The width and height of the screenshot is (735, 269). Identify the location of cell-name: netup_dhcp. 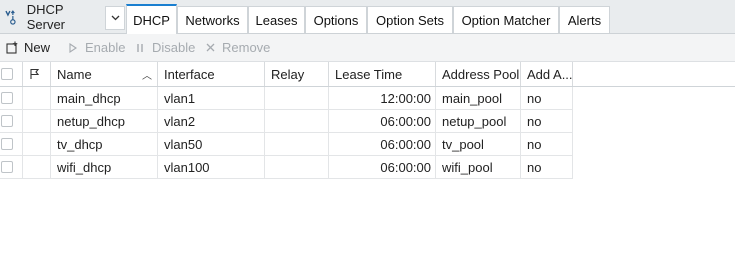
(104, 121).